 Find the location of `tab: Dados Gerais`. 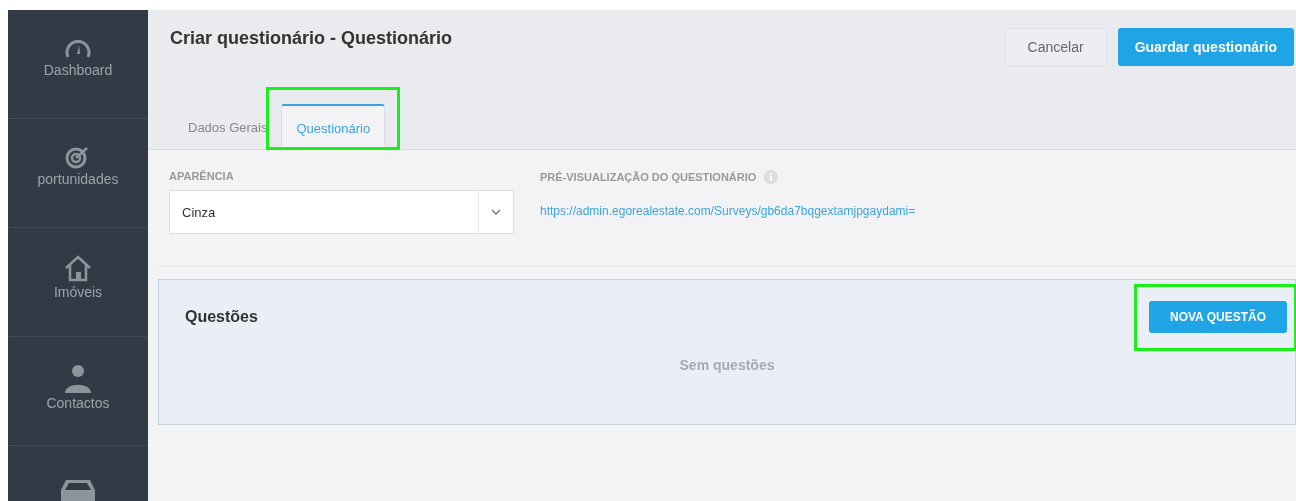

tab: Dados Gerais is located at coordinates (228, 127).